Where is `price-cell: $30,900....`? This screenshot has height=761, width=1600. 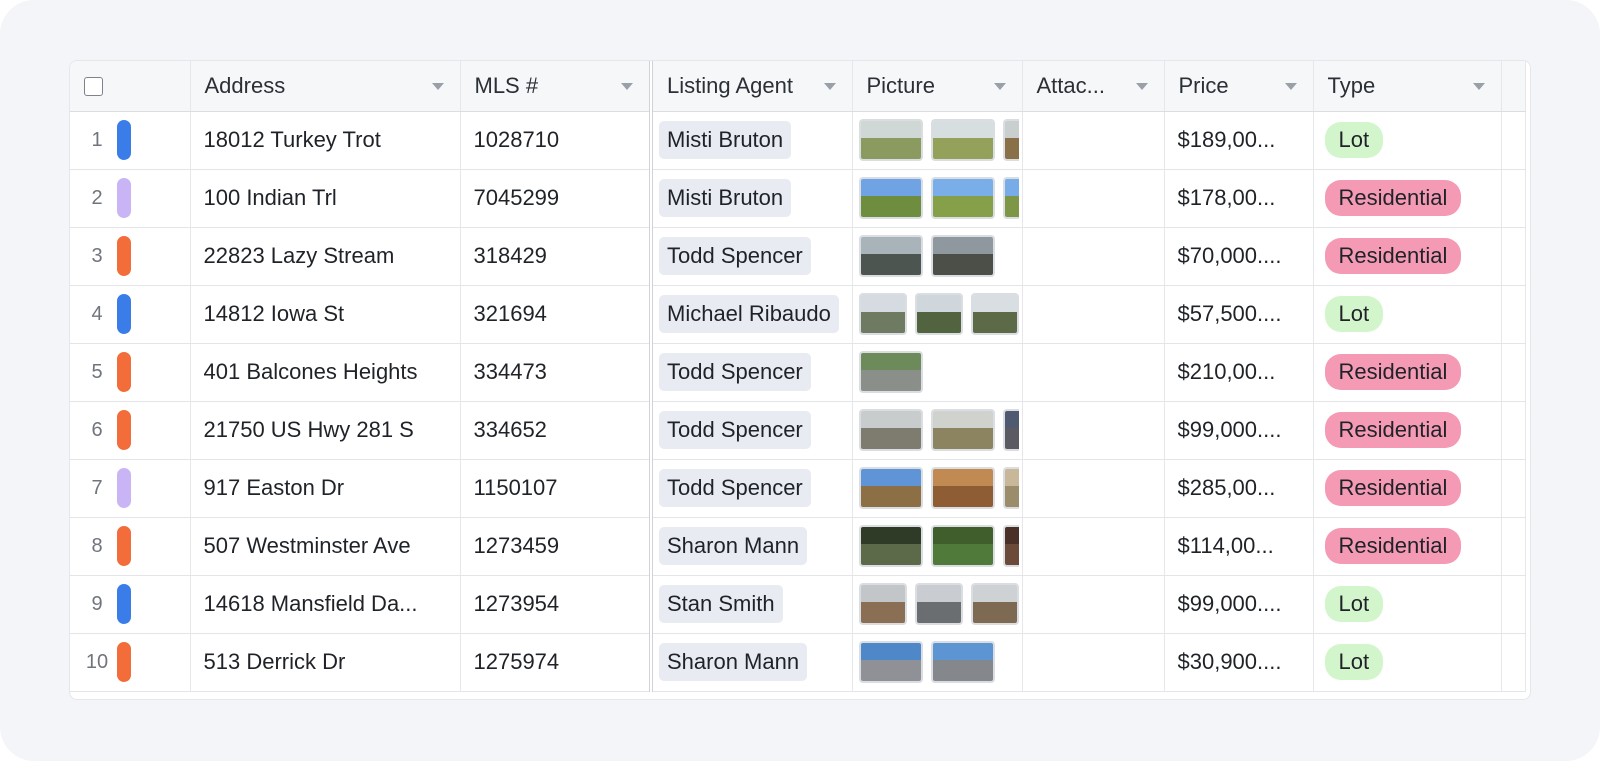
price-cell: $30,900.... is located at coordinates (1239, 662).